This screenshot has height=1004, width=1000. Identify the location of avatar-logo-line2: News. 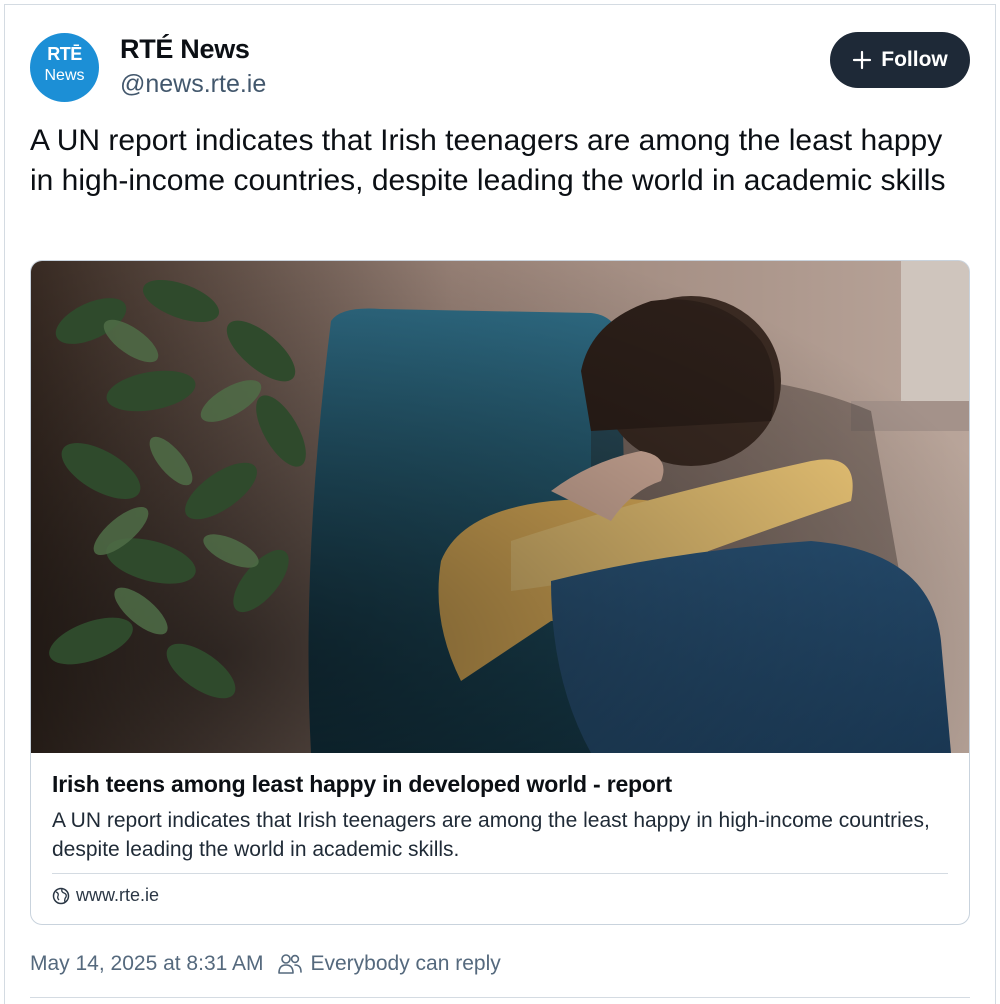
(64, 75).